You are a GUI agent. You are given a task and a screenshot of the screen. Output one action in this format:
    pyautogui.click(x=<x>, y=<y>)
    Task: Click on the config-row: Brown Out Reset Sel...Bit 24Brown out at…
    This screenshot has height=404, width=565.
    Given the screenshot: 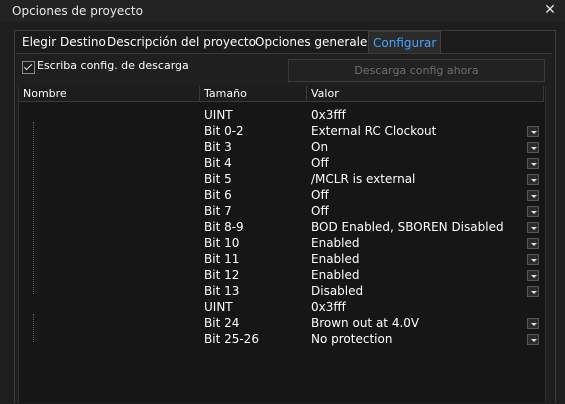 What is the action you would take?
    pyautogui.click(x=281, y=323)
    